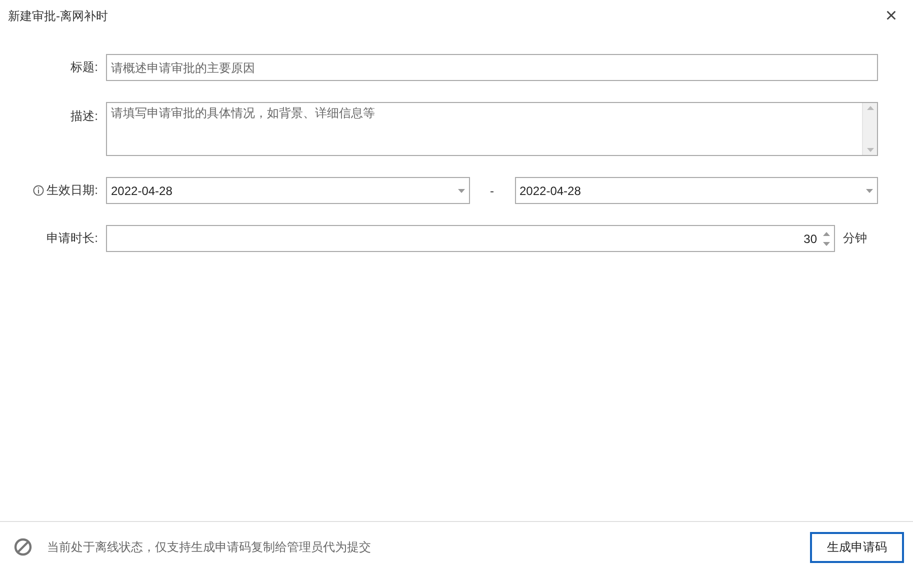 Image resolution: width=913 pixels, height=572 pixels. I want to click on field-label: 标题:, so click(84, 67).